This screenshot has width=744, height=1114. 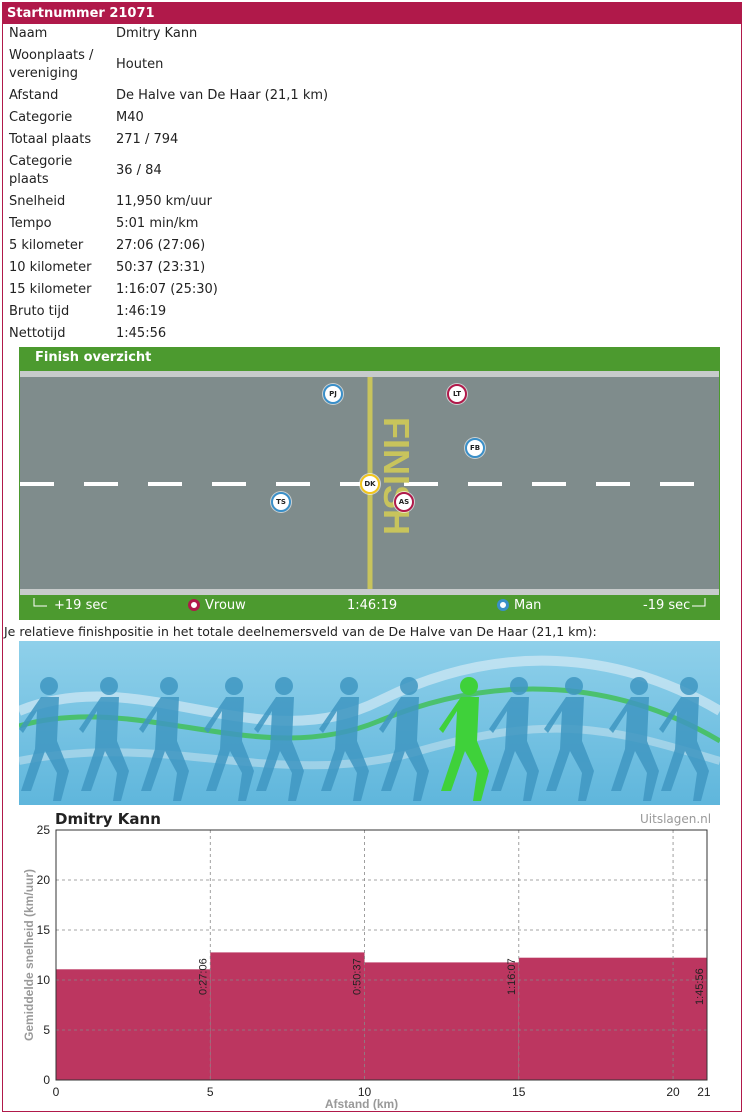 What do you see at coordinates (41, 117) in the screenshot?
I see `info-label: Categorie` at bounding box center [41, 117].